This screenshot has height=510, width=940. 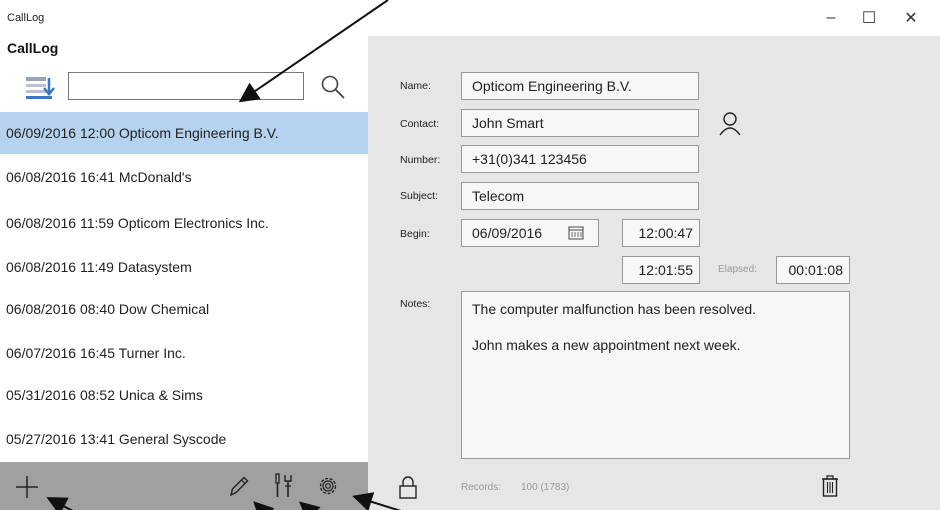 I want to click on close-button: ✕, so click(x=911, y=18).